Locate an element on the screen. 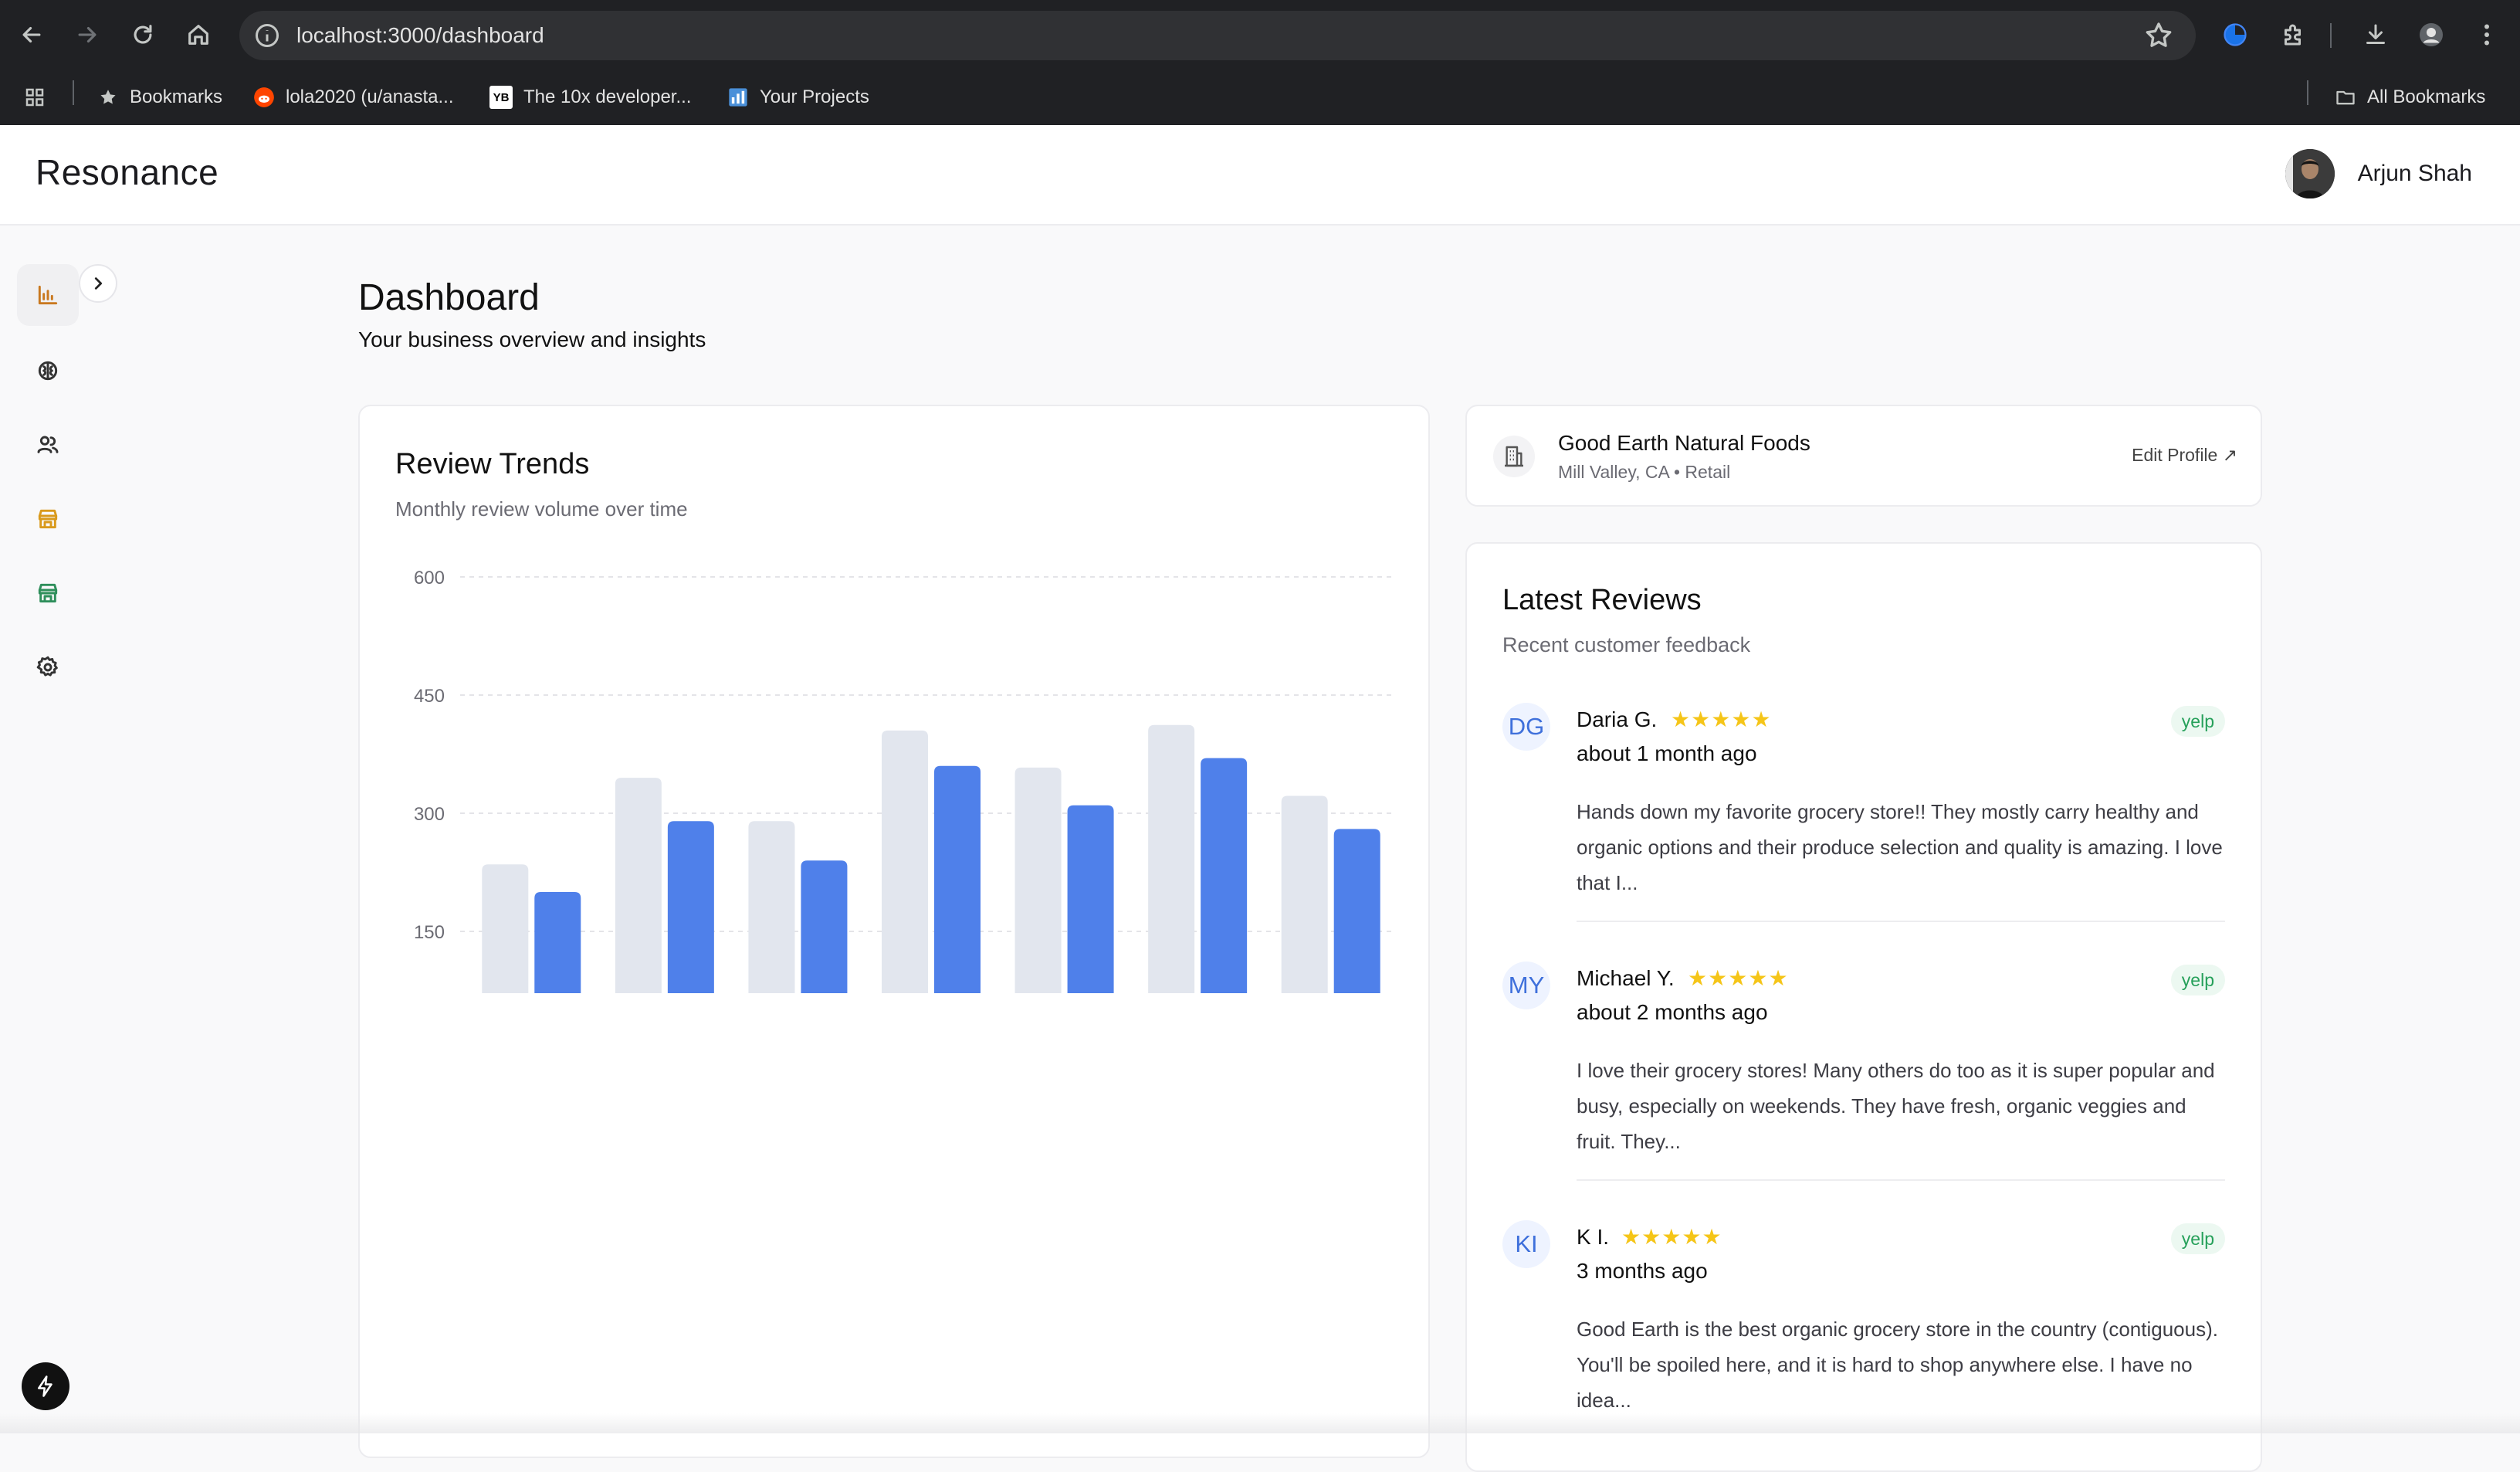  extension-button is located at coordinates (2235, 34).